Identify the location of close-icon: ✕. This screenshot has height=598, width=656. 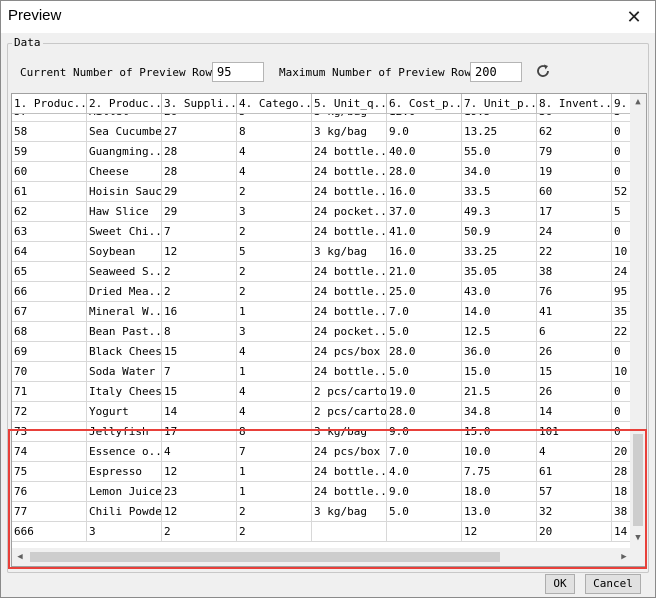
(634, 17).